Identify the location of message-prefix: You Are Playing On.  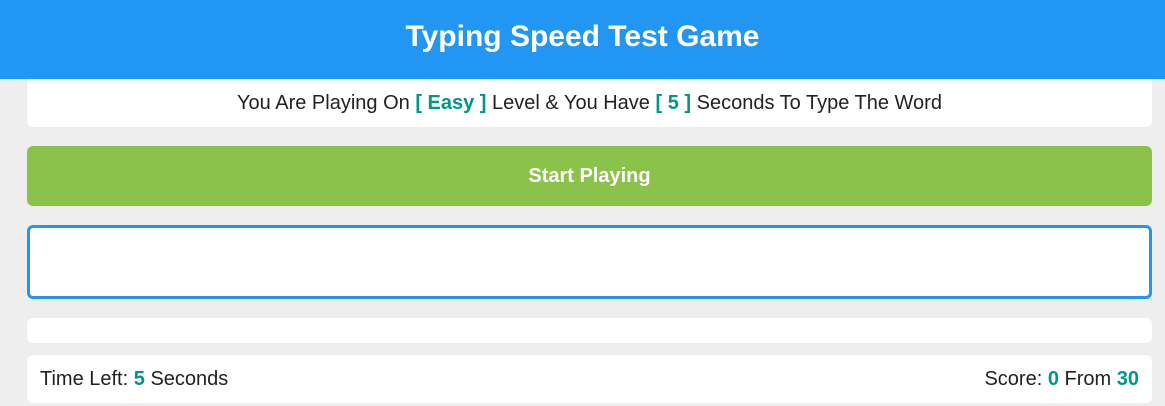
(323, 102).